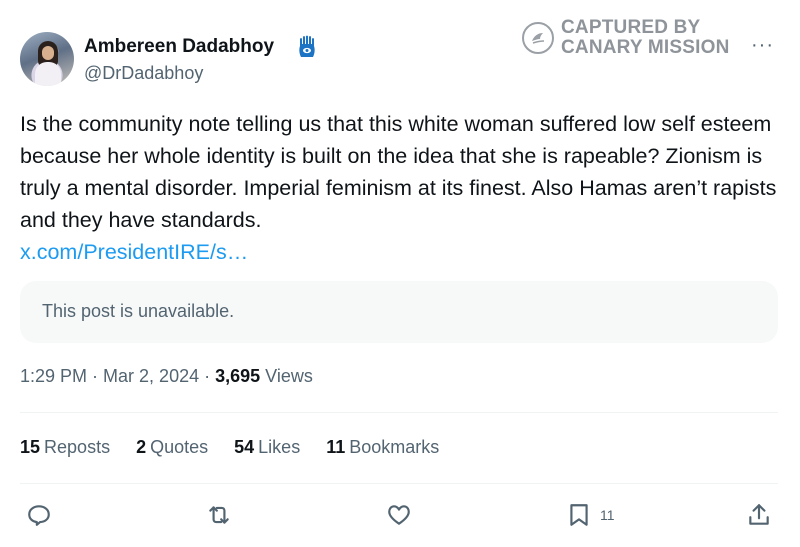  What do you see at coordinates (399, 312) in the screenshot?
I see `quoted-post-unavailable: This post is unavailable.` at bounding box center [399, 312].